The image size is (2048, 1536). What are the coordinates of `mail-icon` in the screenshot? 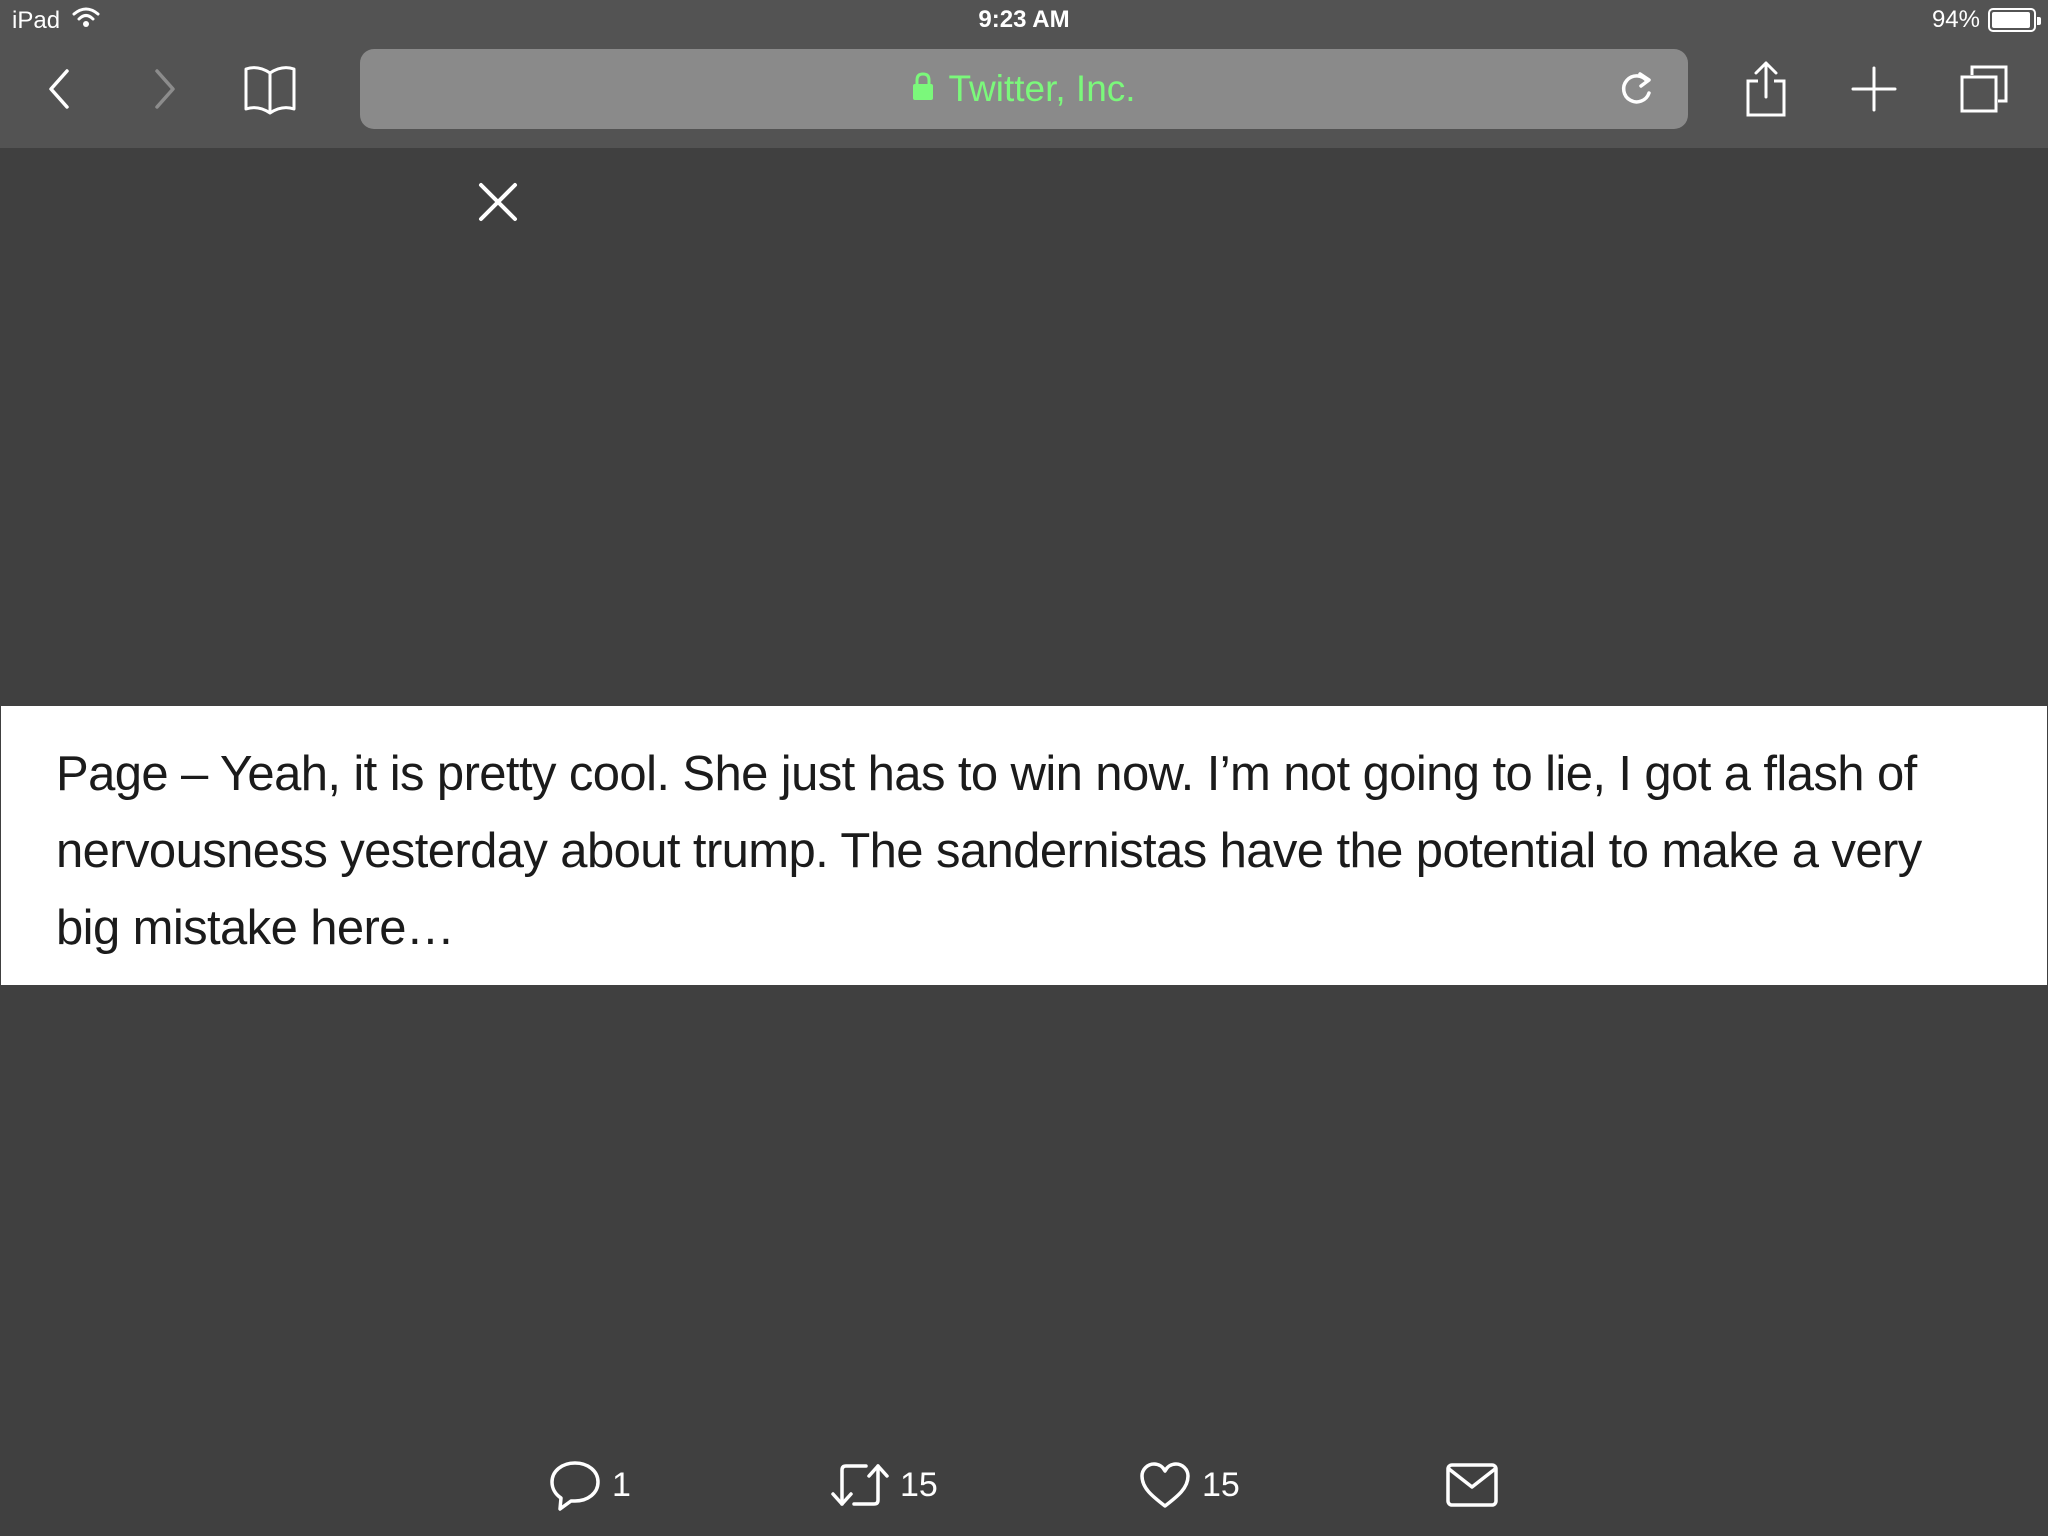 It's located at (1472, 1485).